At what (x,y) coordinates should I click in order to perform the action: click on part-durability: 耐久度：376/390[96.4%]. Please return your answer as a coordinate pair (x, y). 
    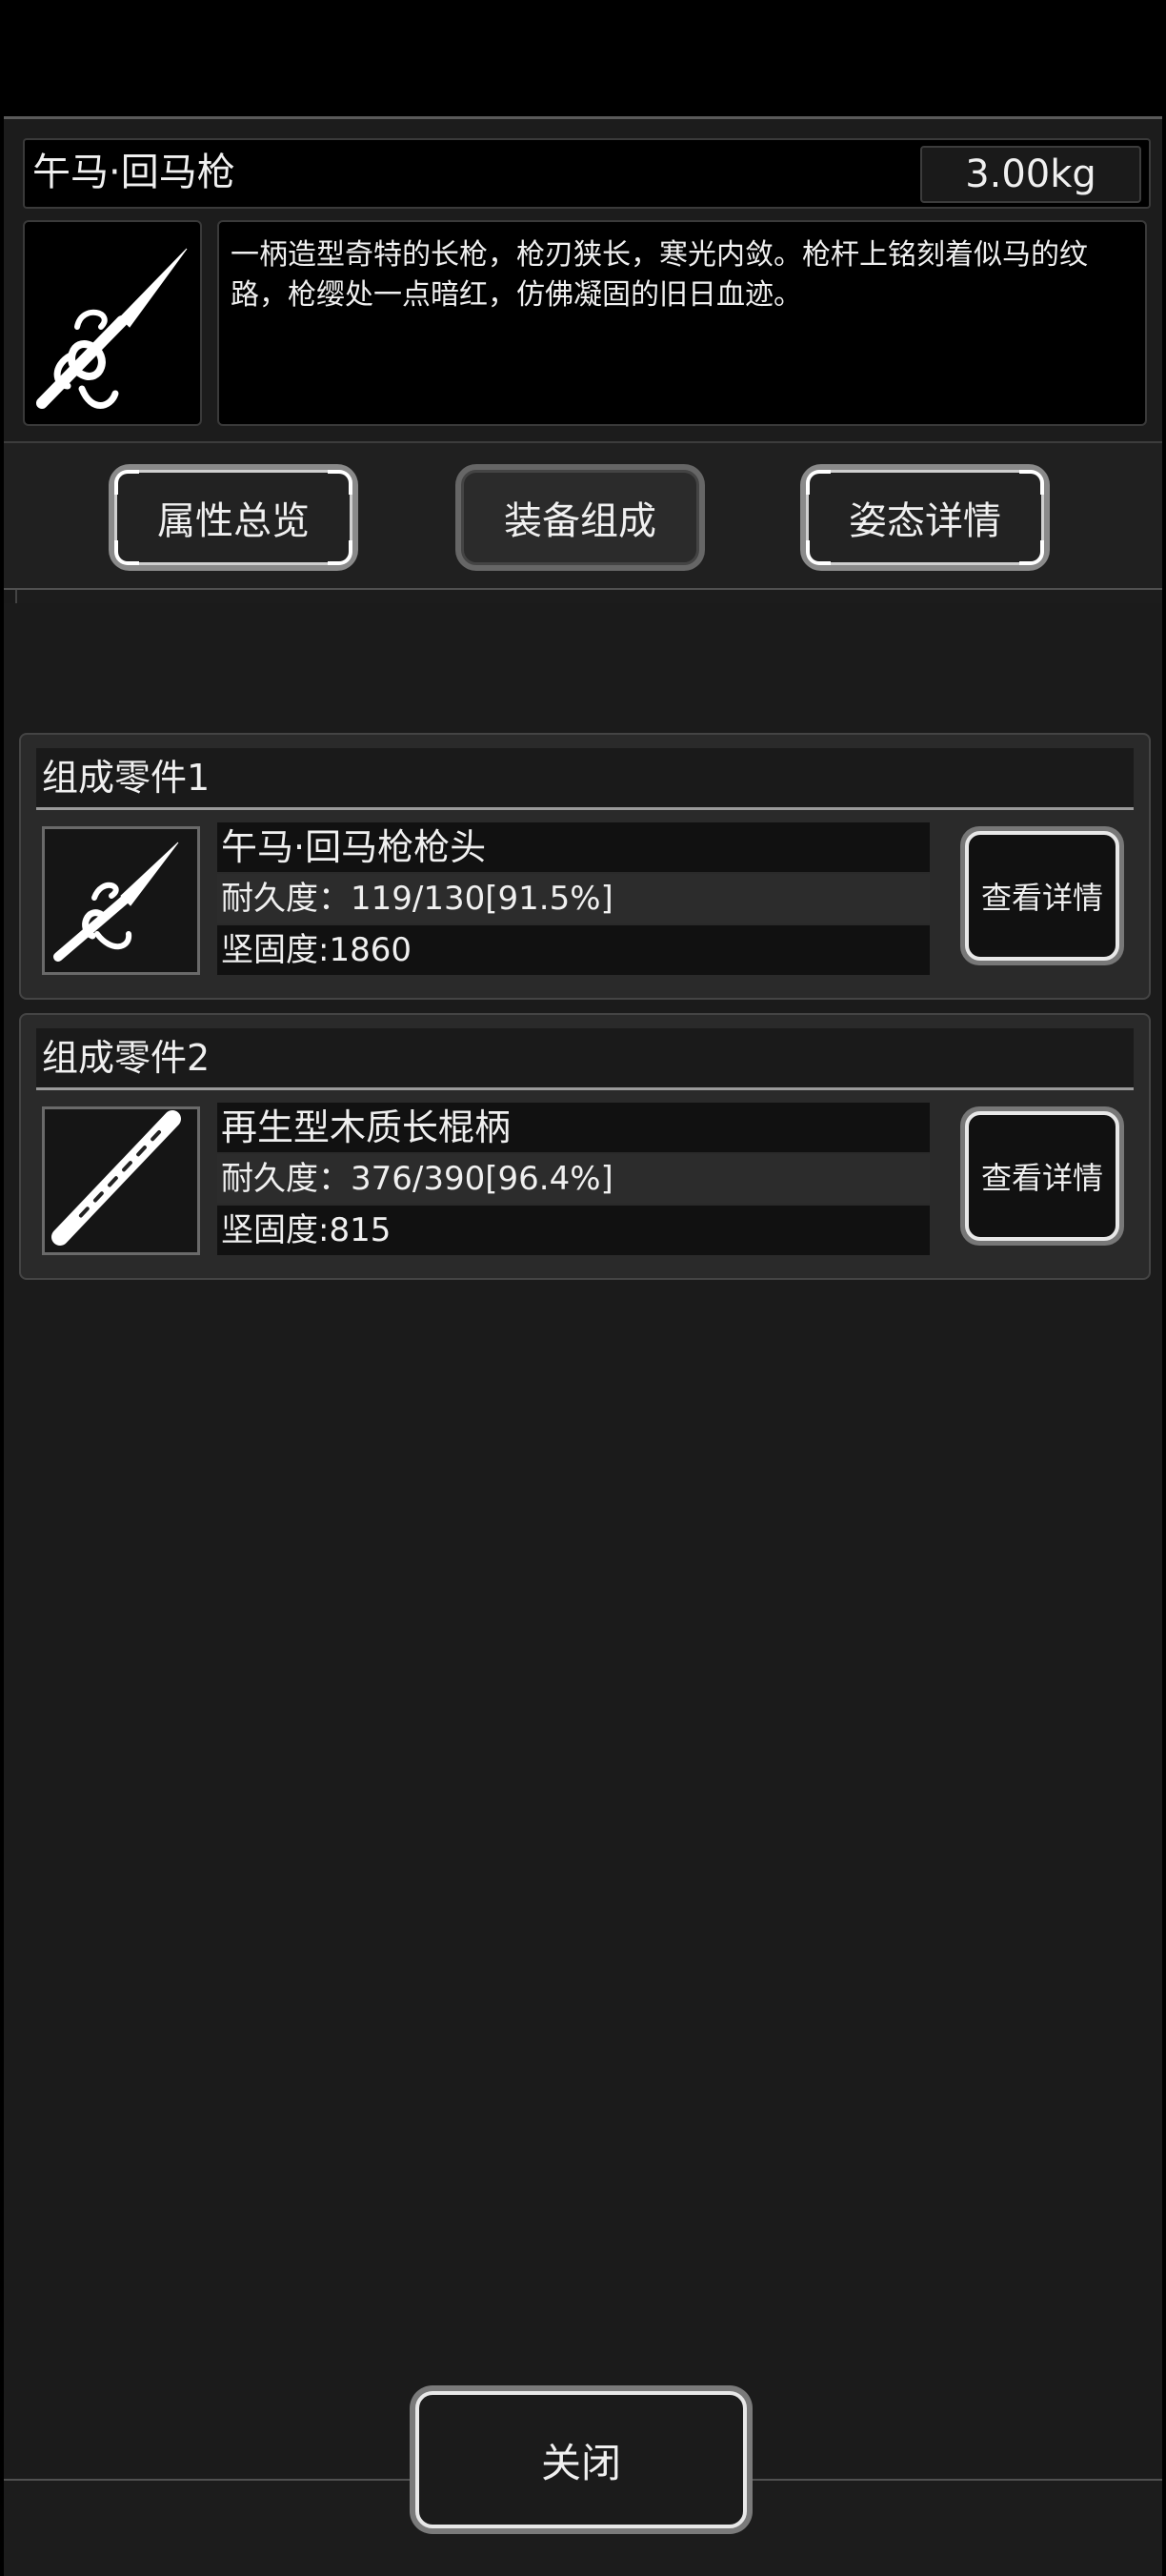
    Looking at the image, I should click on (573, 1179).